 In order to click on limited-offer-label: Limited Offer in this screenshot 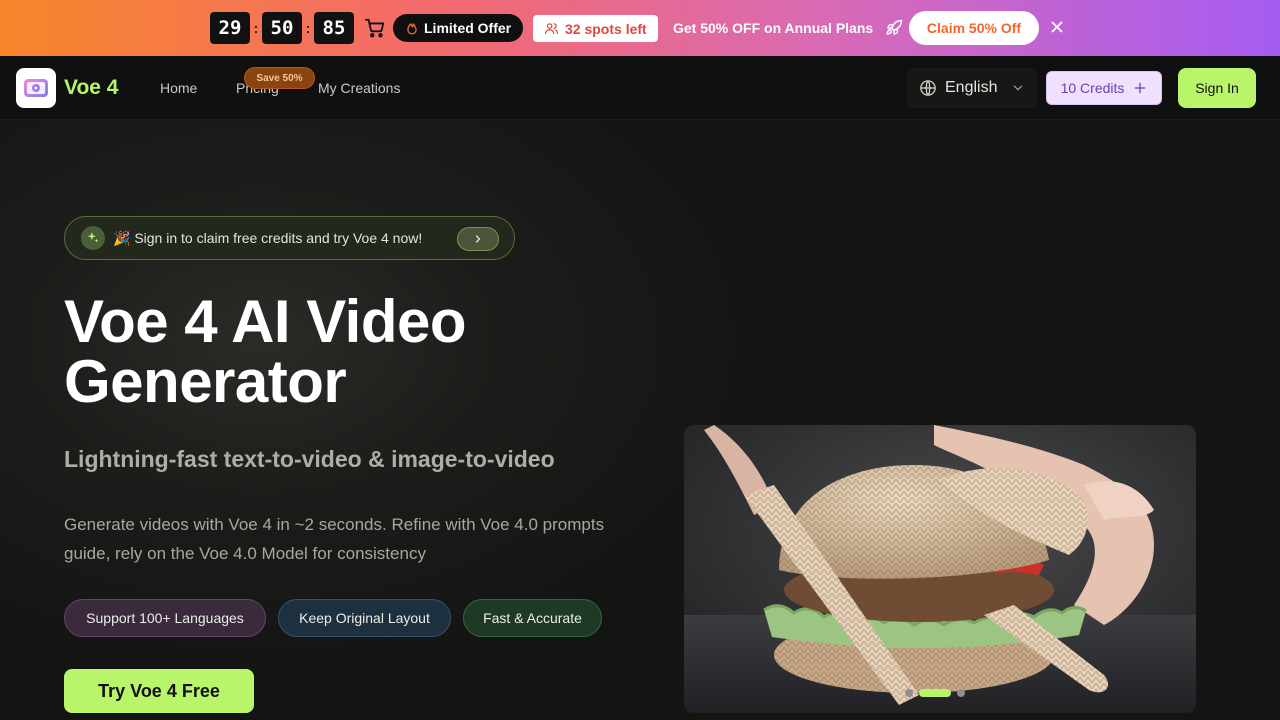, I will do `click(468, 28)`.